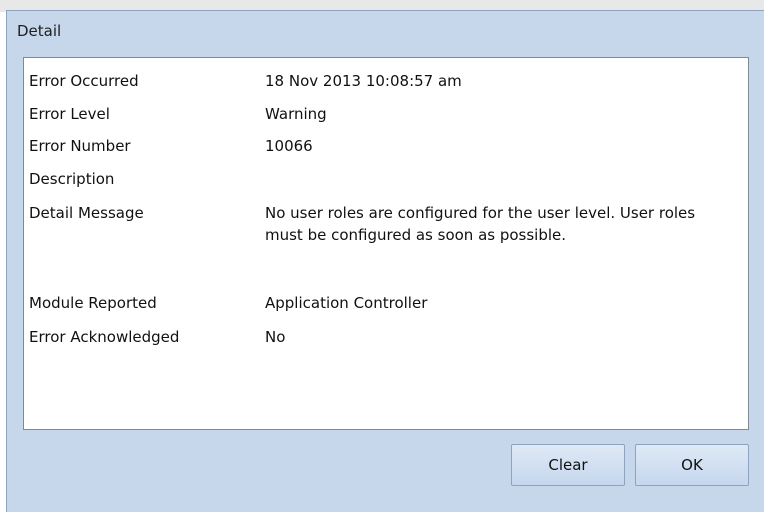 Image resolution: width=764 pixels, height=512 pixels. Describe the element at coordinates (568, 465) in the screenshot. I see `clear-button: Clear` at that location.